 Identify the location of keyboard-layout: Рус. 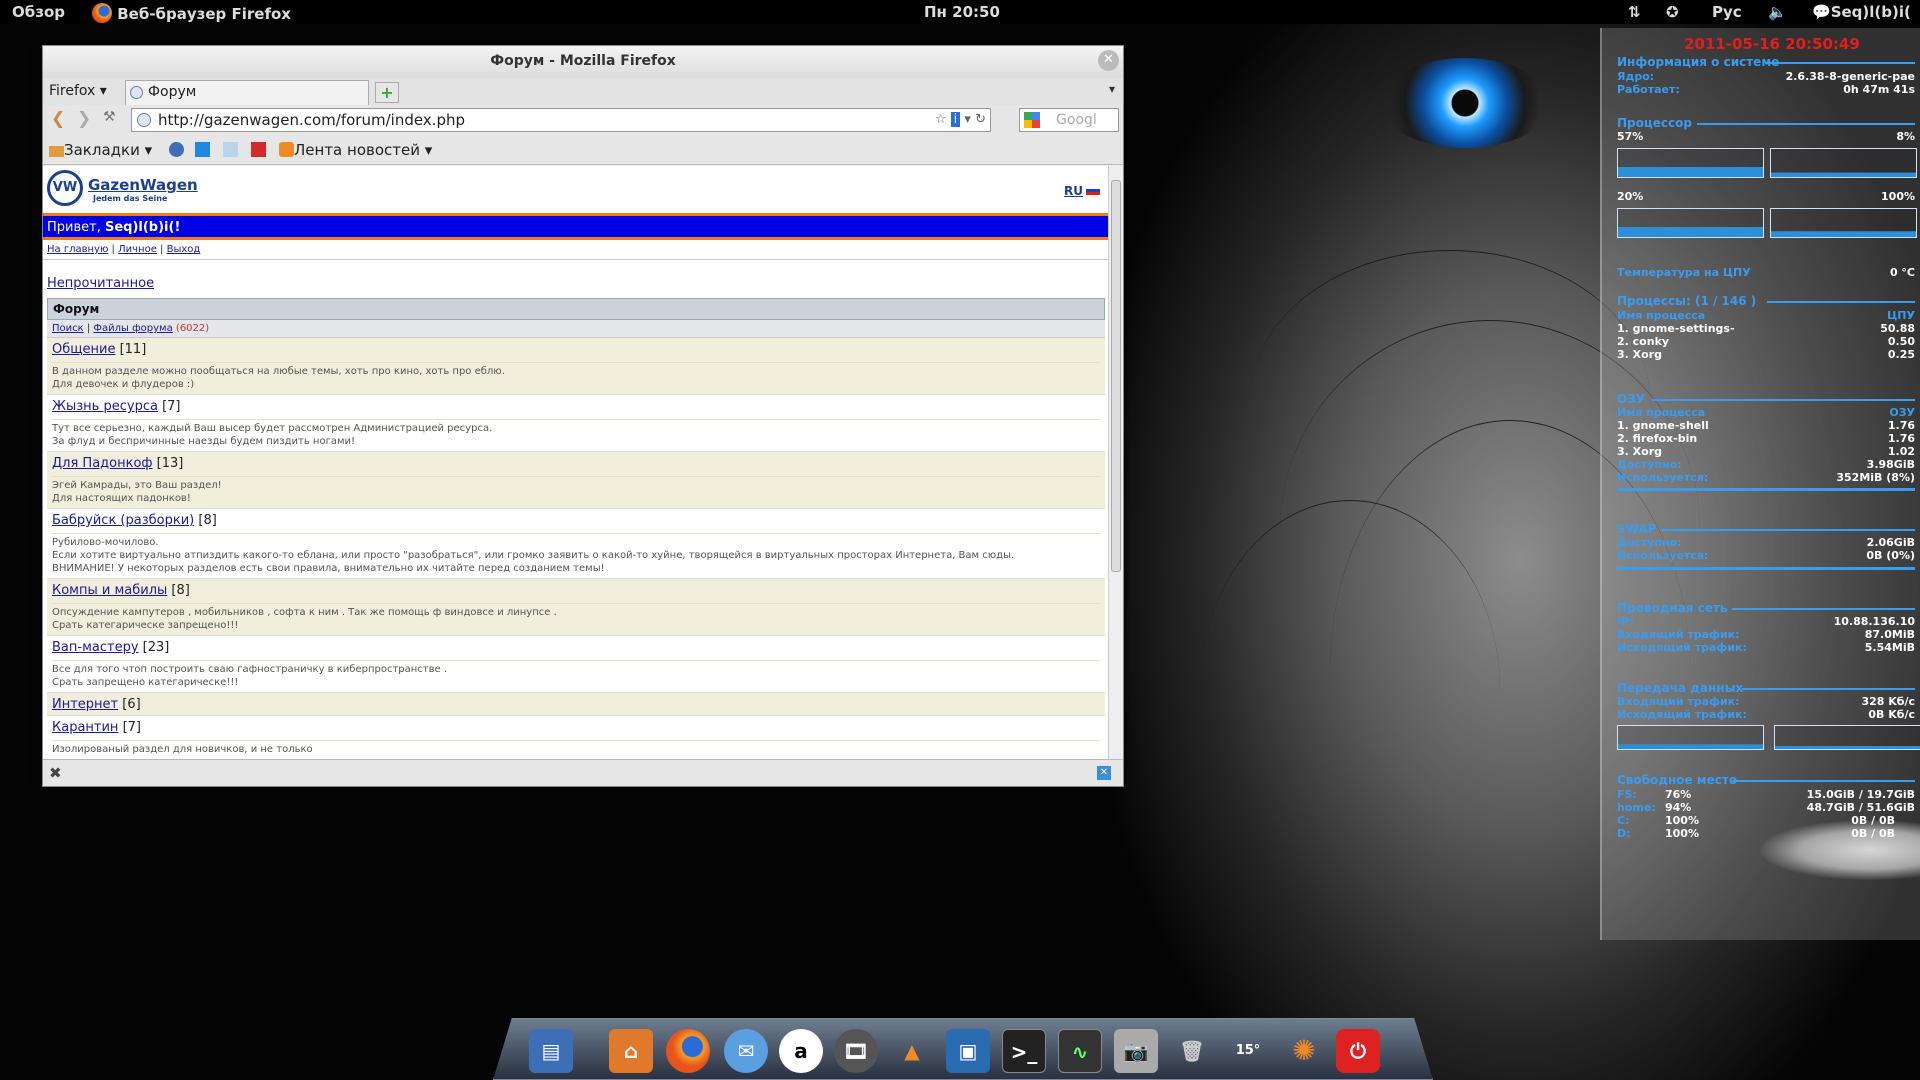
(1727, 12).